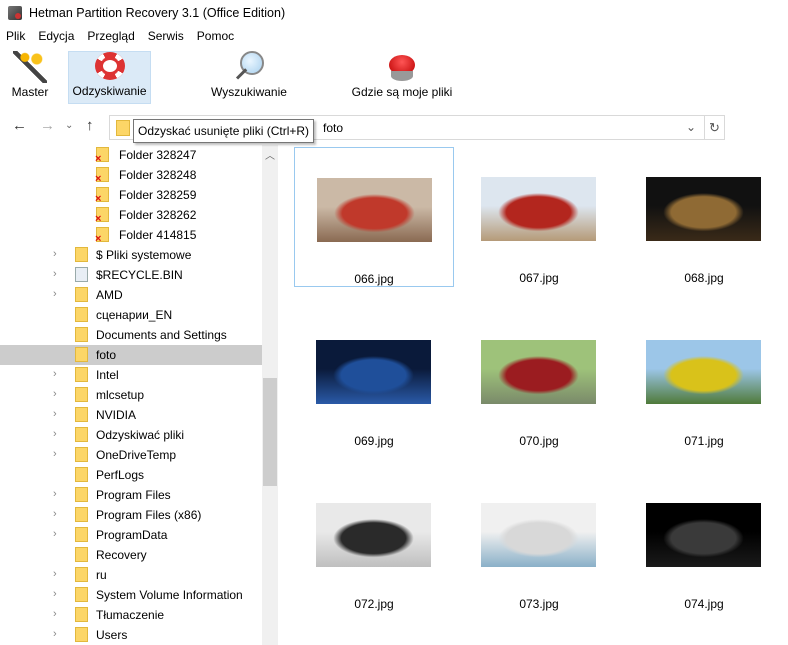 The height and width of the screenshot is (645, 788). Describe the element at coordinates (131, 175) in the screenshot. I see `tree-item: × Folder 328248` at that location.